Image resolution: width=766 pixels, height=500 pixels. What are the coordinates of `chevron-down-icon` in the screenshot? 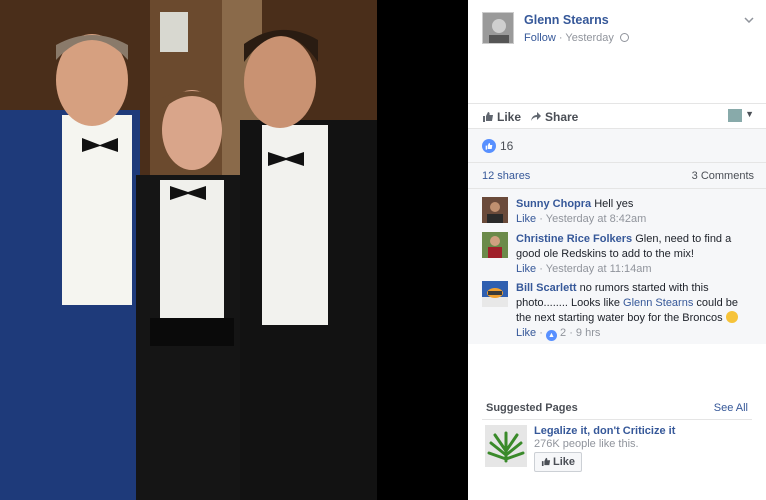 It's located at (749, 20).